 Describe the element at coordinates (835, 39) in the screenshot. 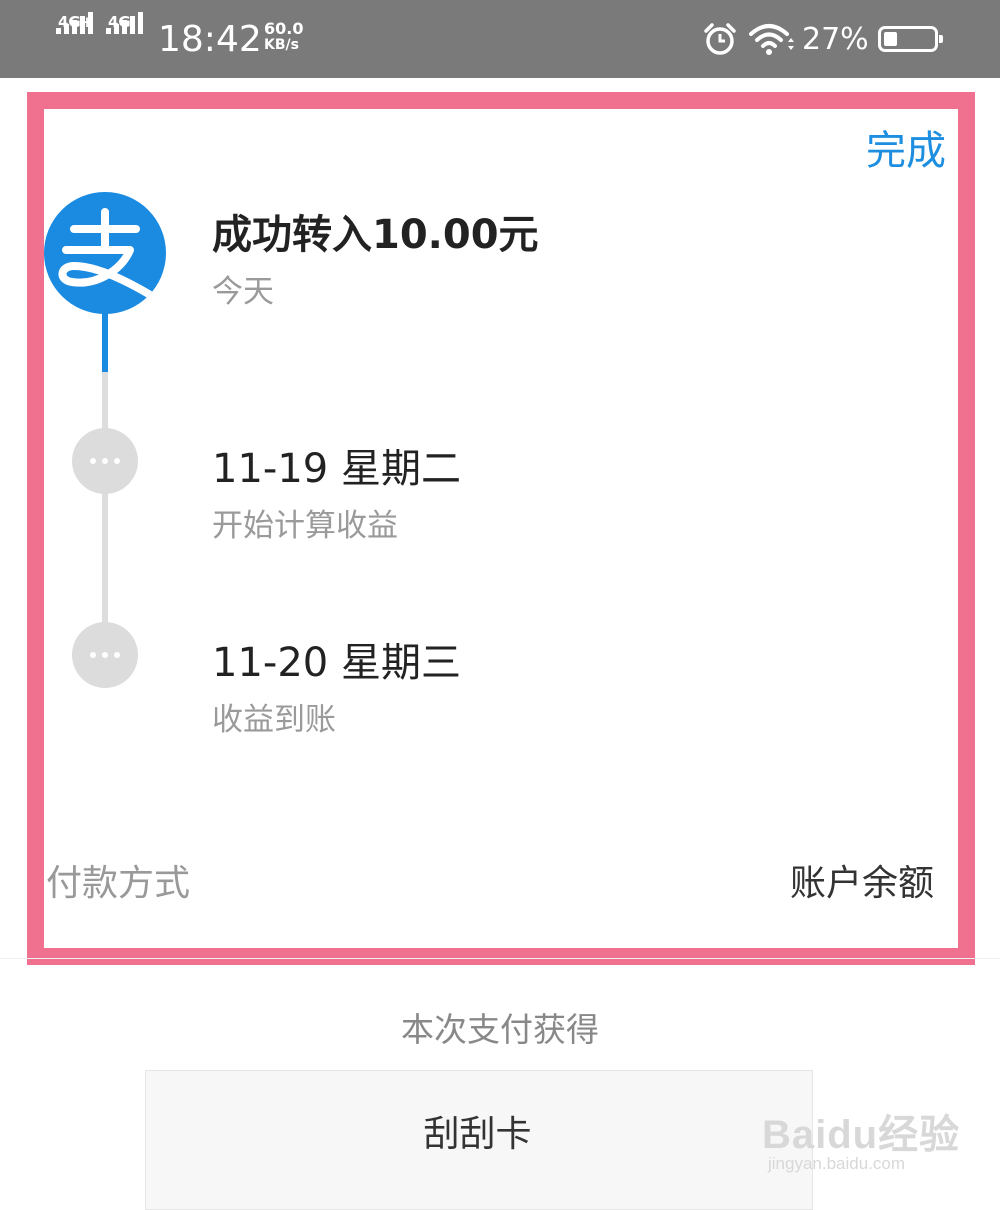

I see `battery-percentage: 27%` at that location.